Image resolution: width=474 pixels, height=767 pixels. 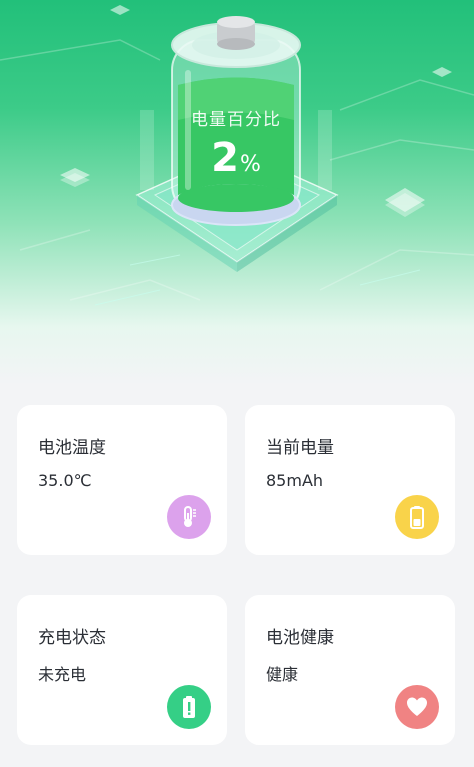 I want to click on battery-percent-value: 2%, so click(x=236, y=161).